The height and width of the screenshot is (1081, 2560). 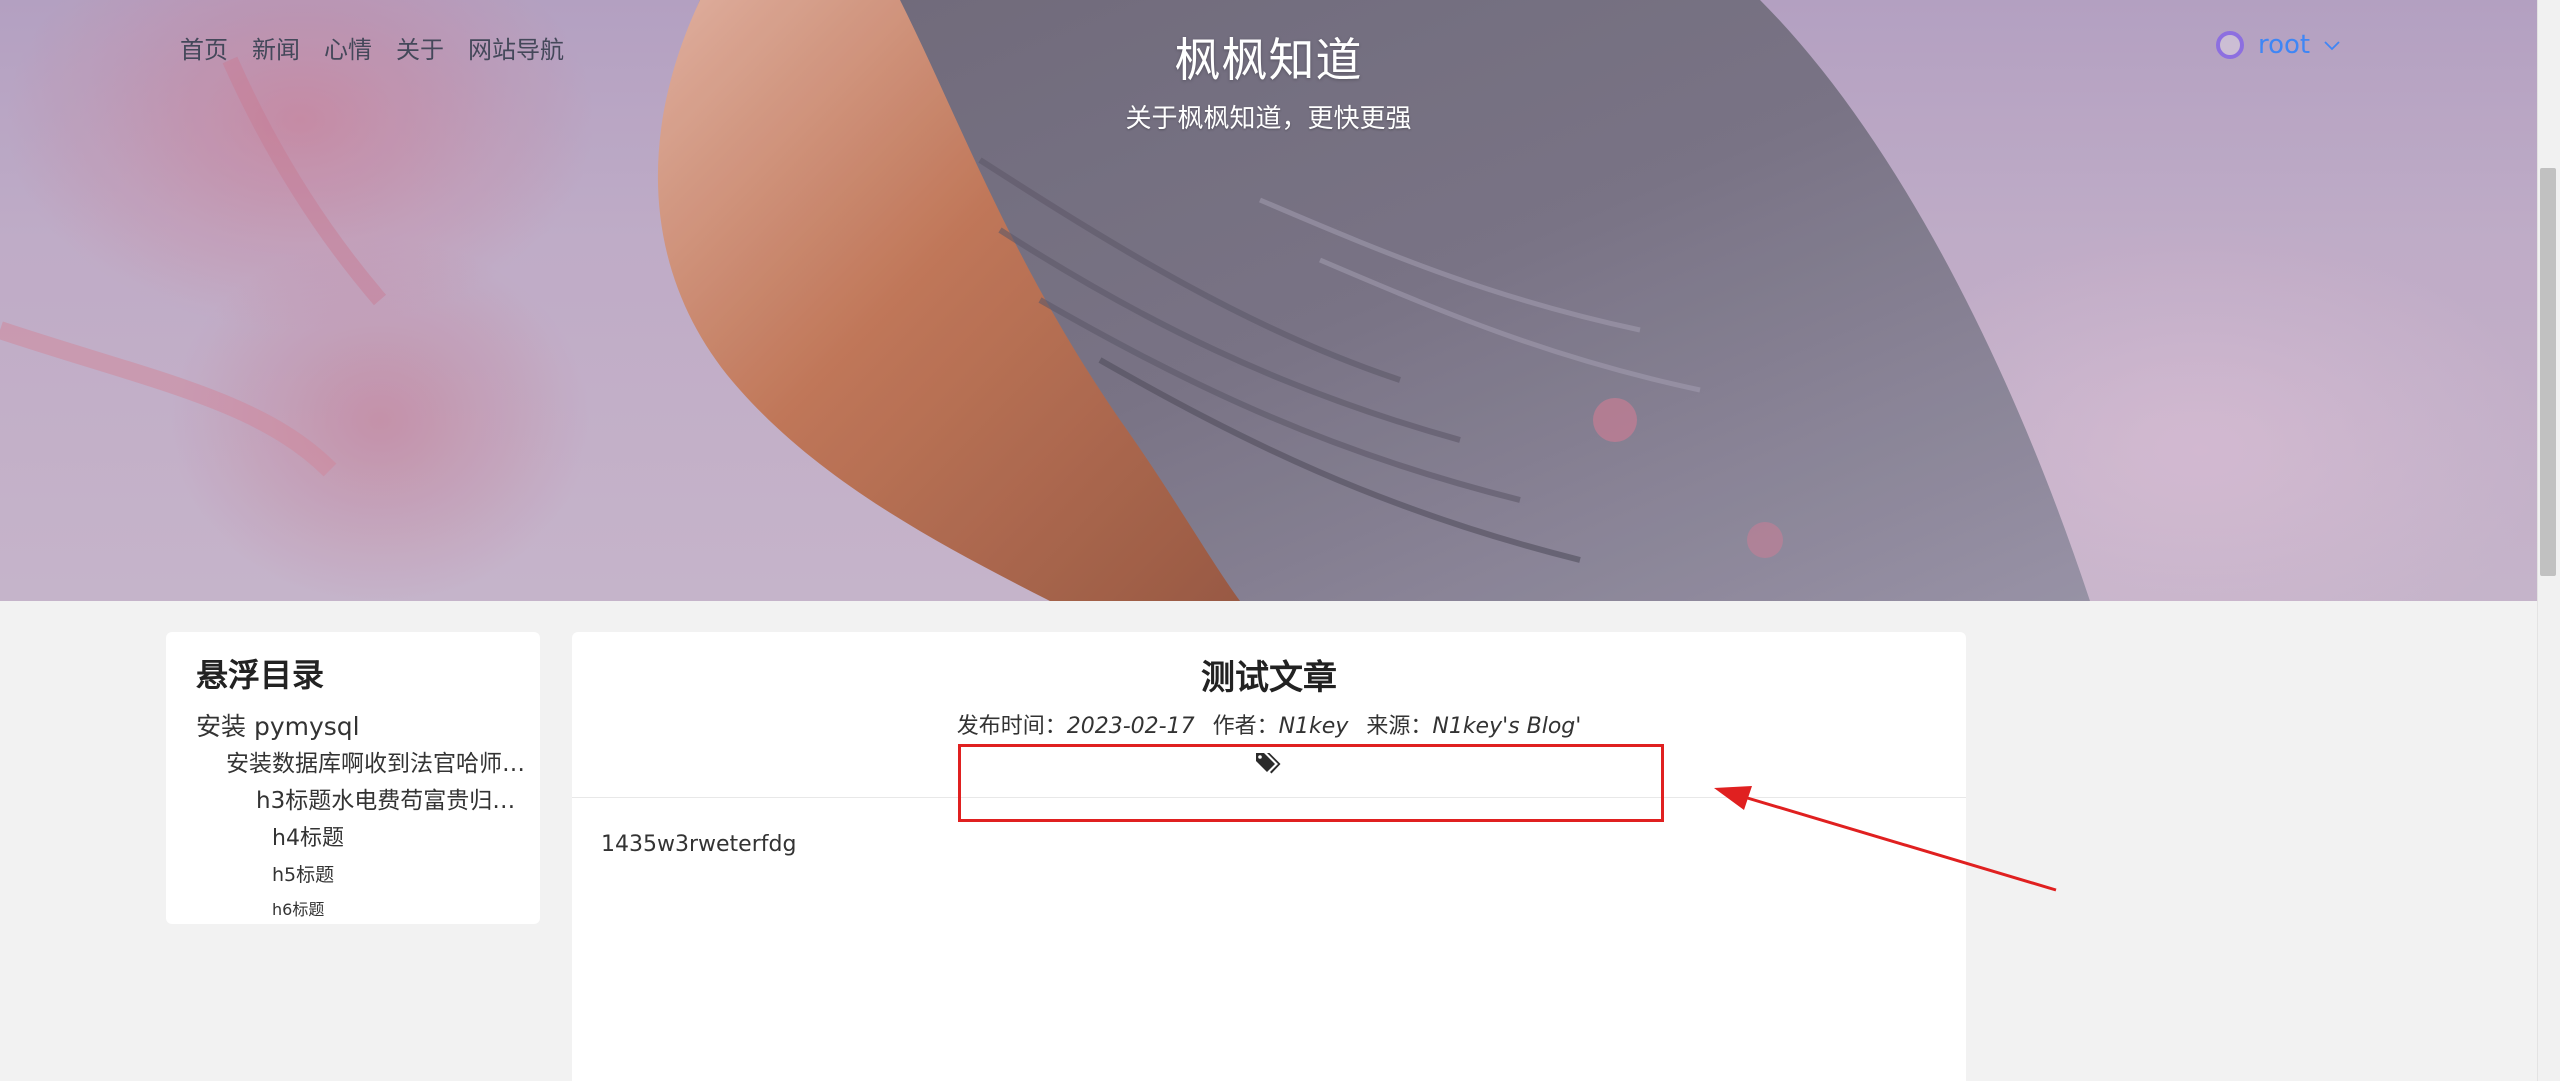 What do you see at coordinates (368, 910) in the screenshot?
I see `toc-item-h6: h6标题` at bounding box center [368, 910].